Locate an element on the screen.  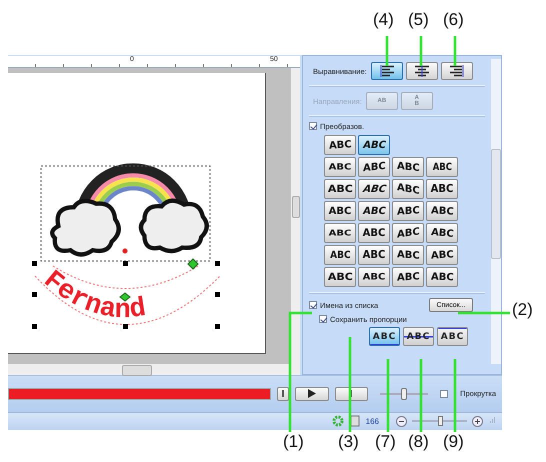
play-icon is located at coordinates (312, 393).